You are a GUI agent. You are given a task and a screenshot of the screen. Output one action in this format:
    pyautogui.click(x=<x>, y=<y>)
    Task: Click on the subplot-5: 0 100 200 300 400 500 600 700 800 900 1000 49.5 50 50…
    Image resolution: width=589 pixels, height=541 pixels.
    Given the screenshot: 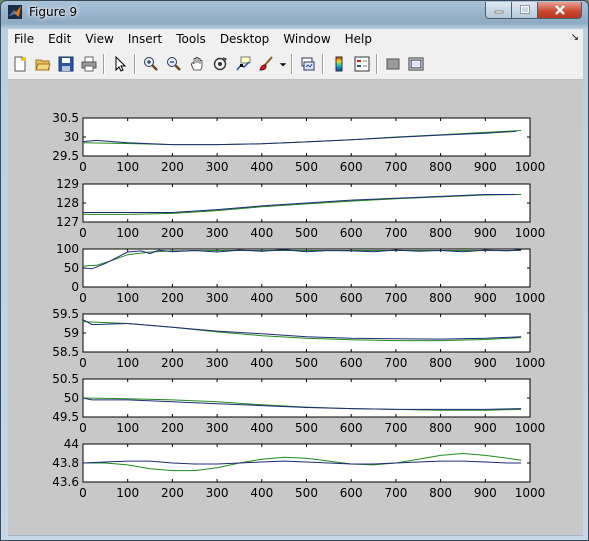 What is the action you would take?
    pyautogui.click(x=298, y=403)
    